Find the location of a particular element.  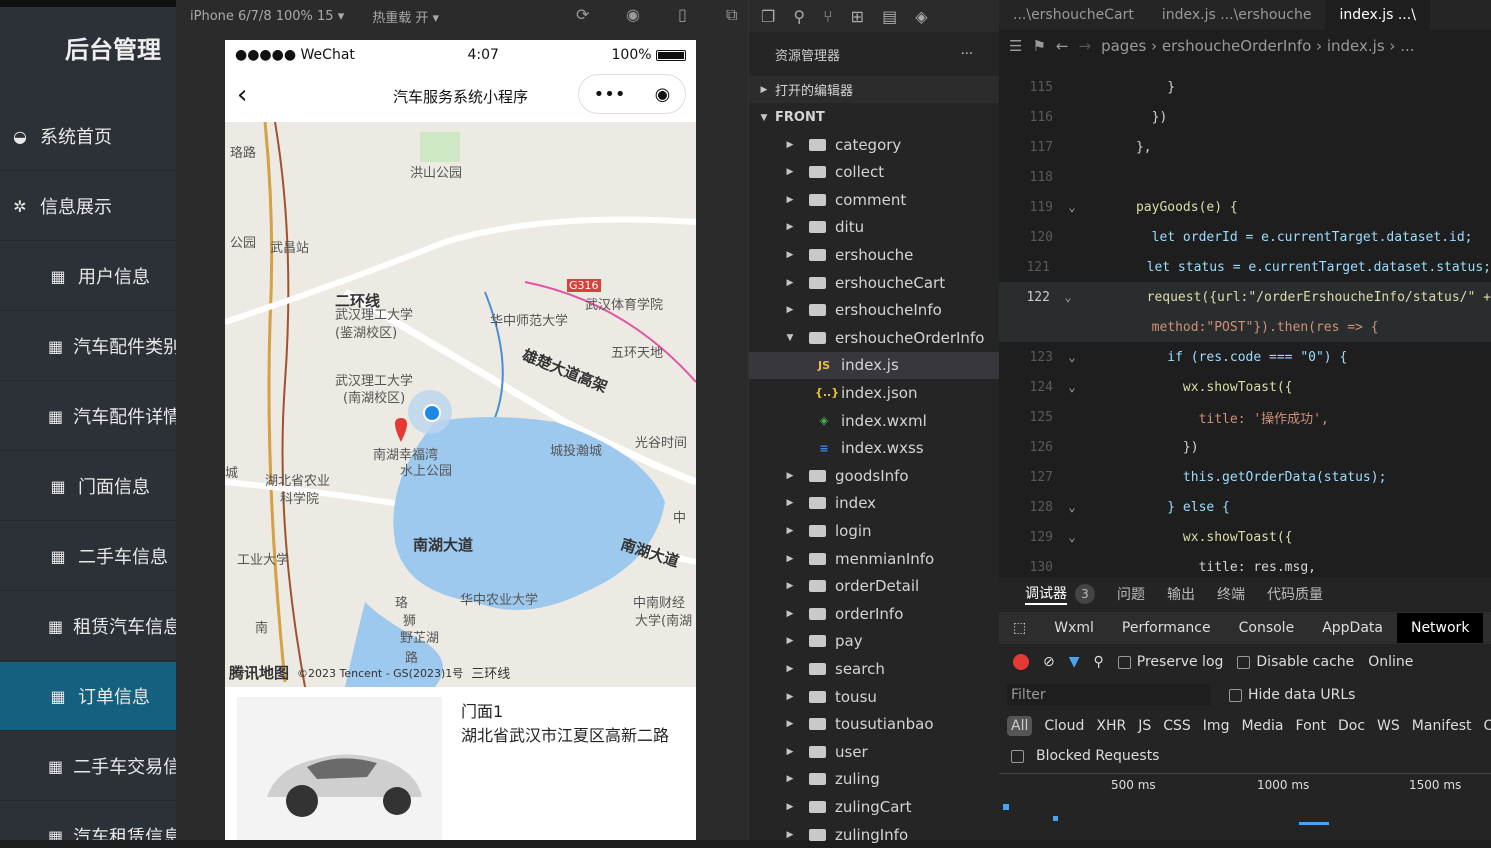

type-filter: XHR is located at coordinates (1111, 726).